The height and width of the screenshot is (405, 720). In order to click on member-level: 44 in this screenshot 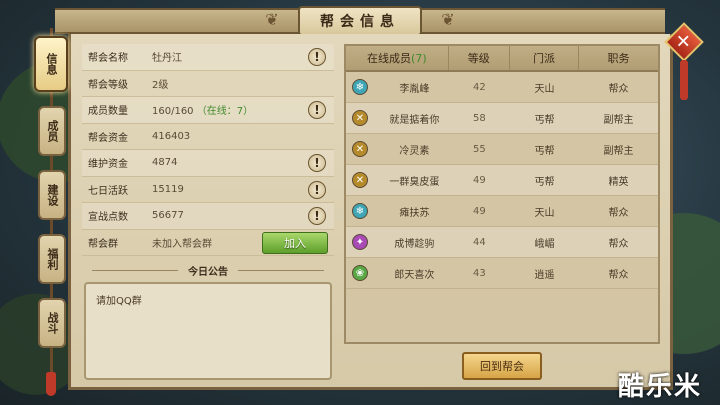, I will do `click(479, 242)`.